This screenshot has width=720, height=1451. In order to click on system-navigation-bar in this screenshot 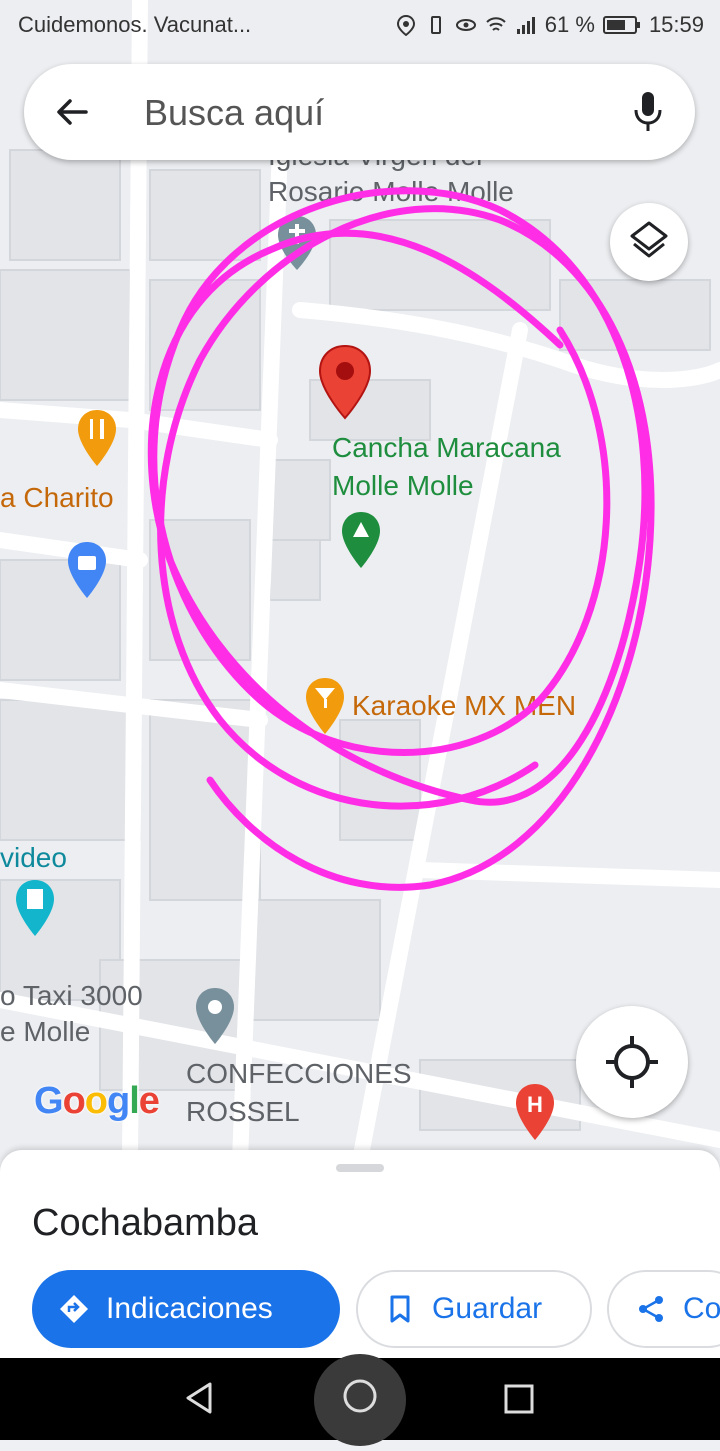, I will do `click(360, 1400)`.